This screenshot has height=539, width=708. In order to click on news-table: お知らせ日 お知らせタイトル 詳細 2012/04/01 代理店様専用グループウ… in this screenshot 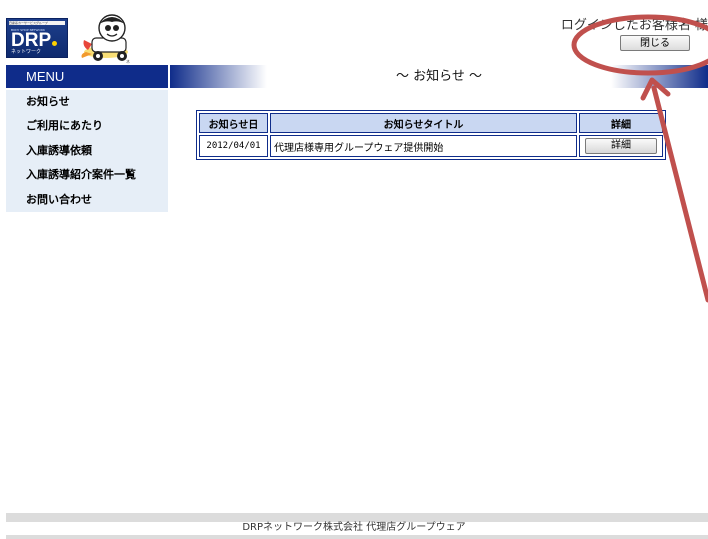, I will do `click(431, 135)`.